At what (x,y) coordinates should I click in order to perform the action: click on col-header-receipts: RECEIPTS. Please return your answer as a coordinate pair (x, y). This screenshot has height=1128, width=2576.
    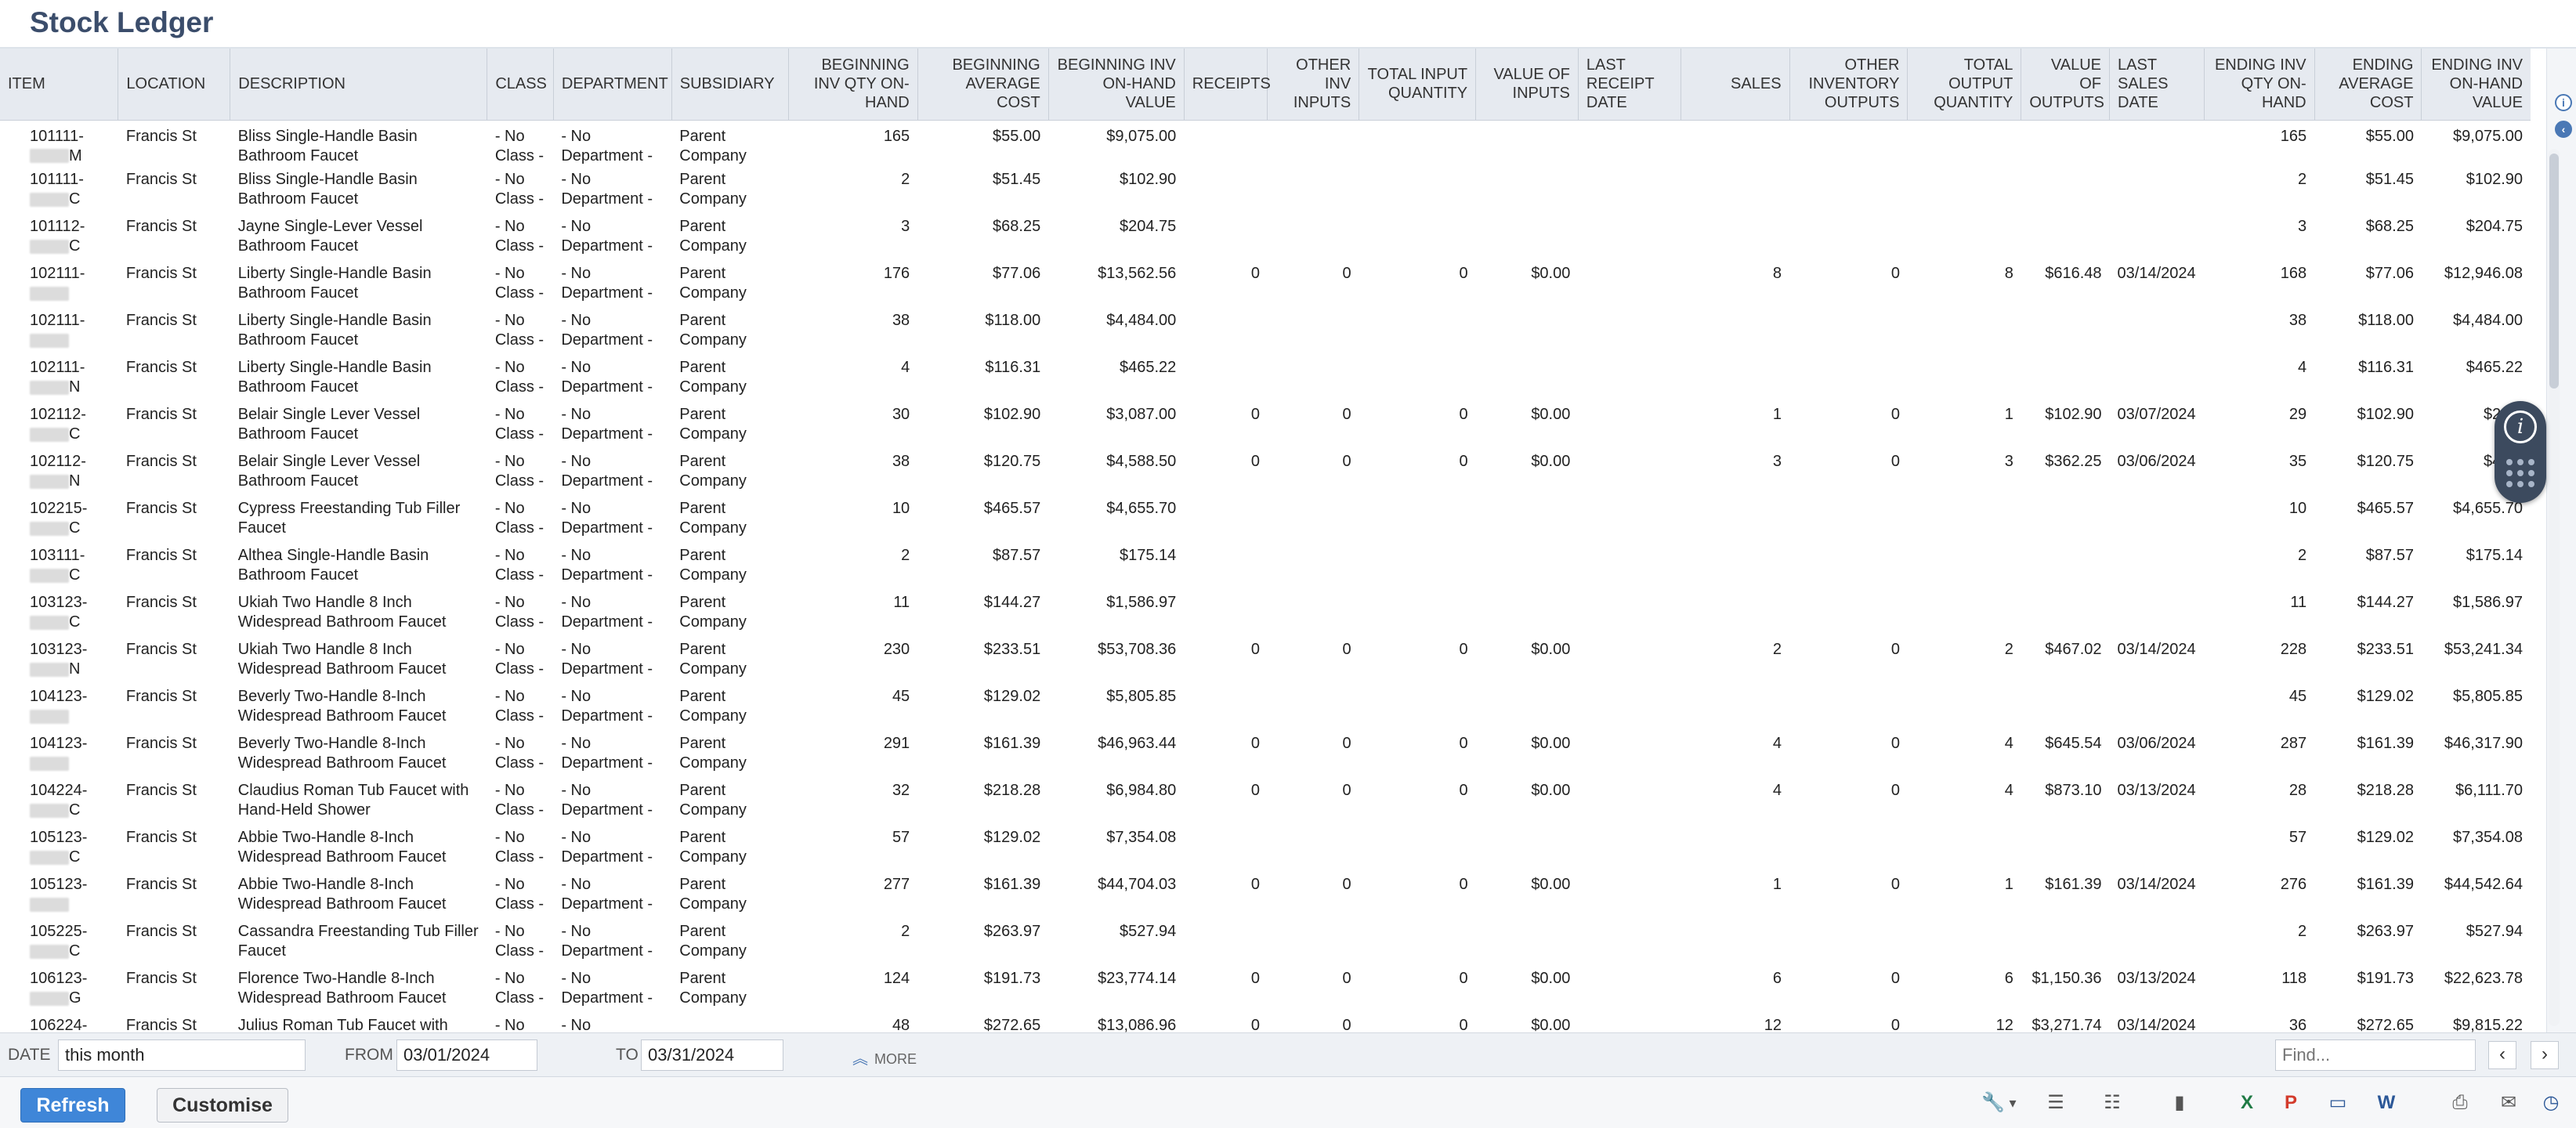
    Looking at the image, I should click on (1227, 85).